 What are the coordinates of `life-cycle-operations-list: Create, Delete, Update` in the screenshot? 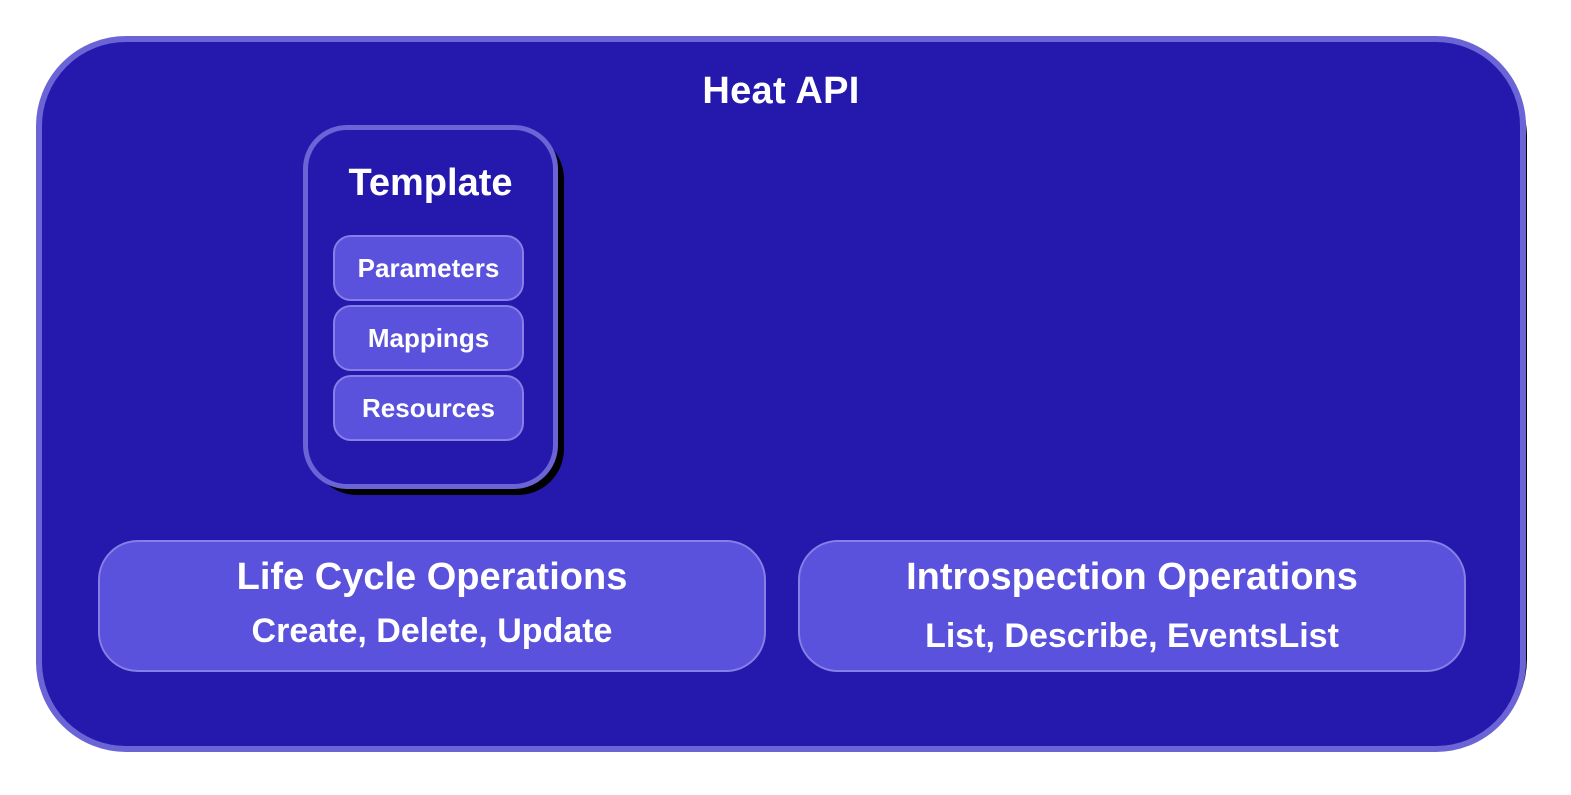 It's located at (432, 631).